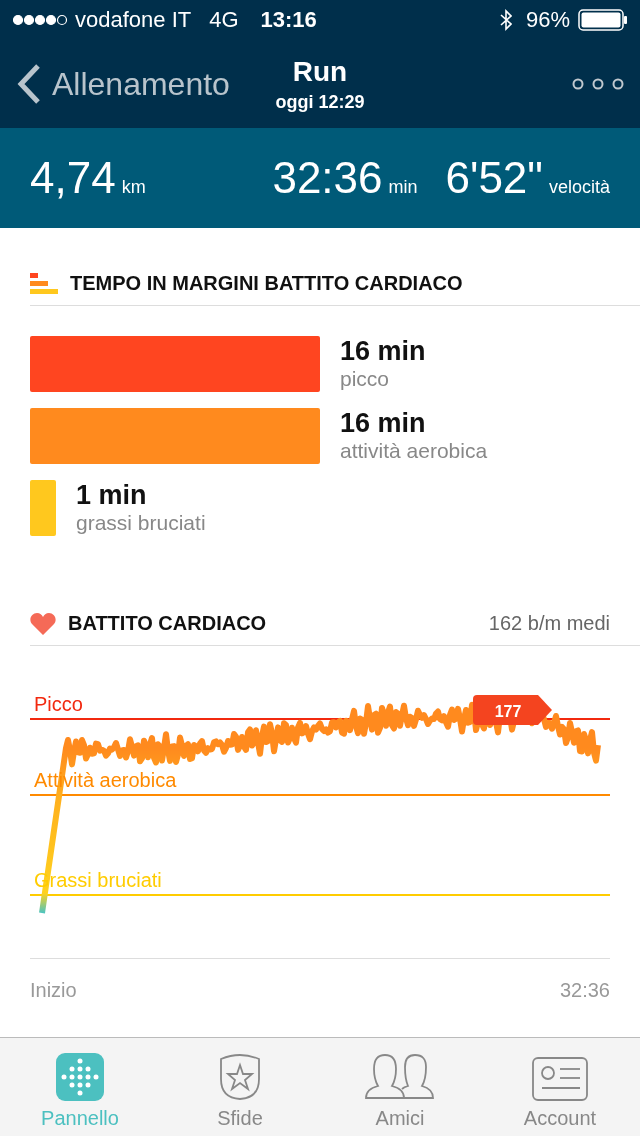 This screenshot has width=640, height=1136. Describe the element at coordinates (549, 623) in the screenshot. I see `average-heart-rate: 162 b/m medi` at that location.